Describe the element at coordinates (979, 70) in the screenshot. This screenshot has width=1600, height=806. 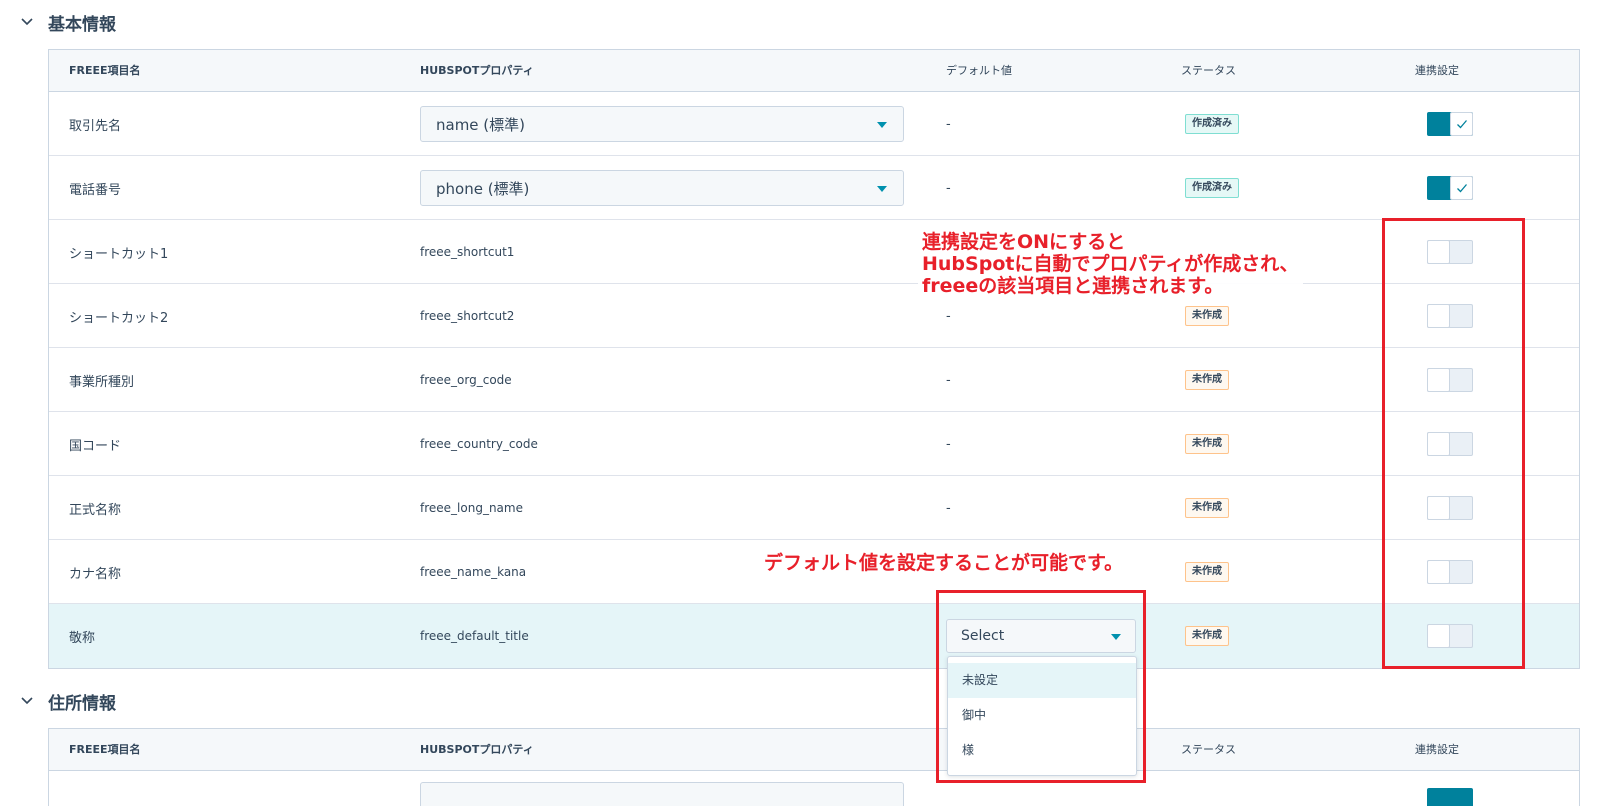
I see `header-default-value: デフォルト値` at that location.